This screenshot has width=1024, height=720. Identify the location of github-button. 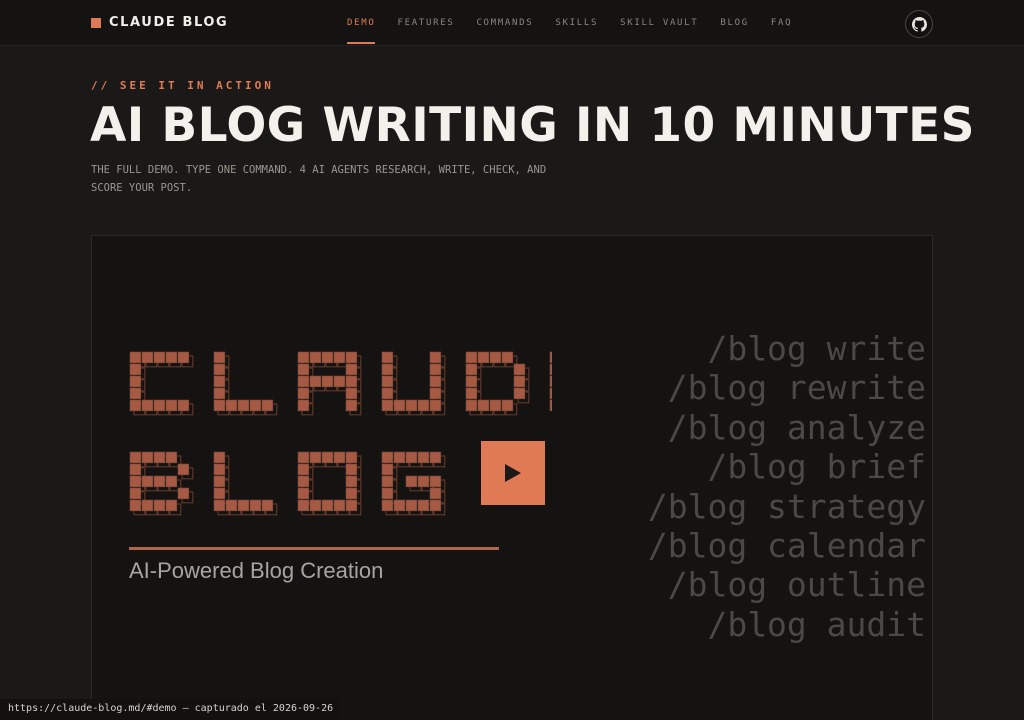
(919, 24).